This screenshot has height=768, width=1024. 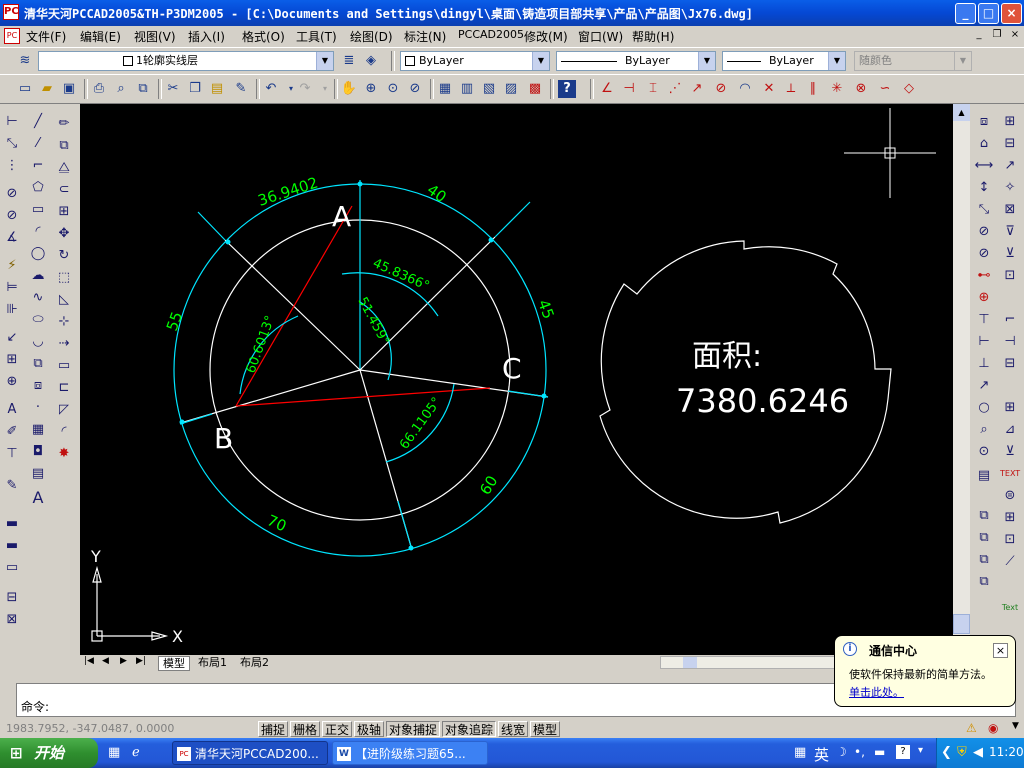 What do you see at coordinates (1010, 562) in the screenshot?
I see `pccad-tool-r18-icon: ⟋` at bounding box center [1010, 562].